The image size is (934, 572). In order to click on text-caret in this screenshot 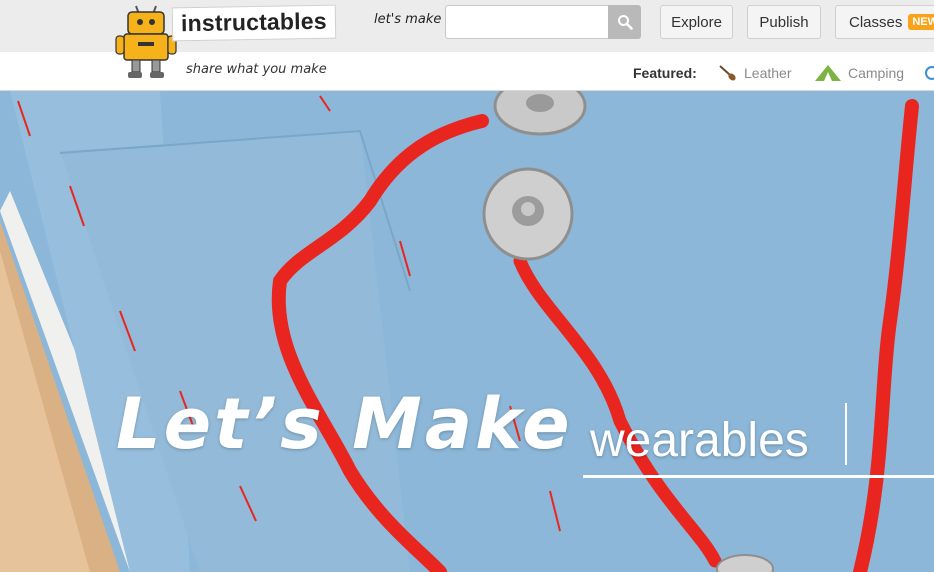, I will do `click(846, 434)`.